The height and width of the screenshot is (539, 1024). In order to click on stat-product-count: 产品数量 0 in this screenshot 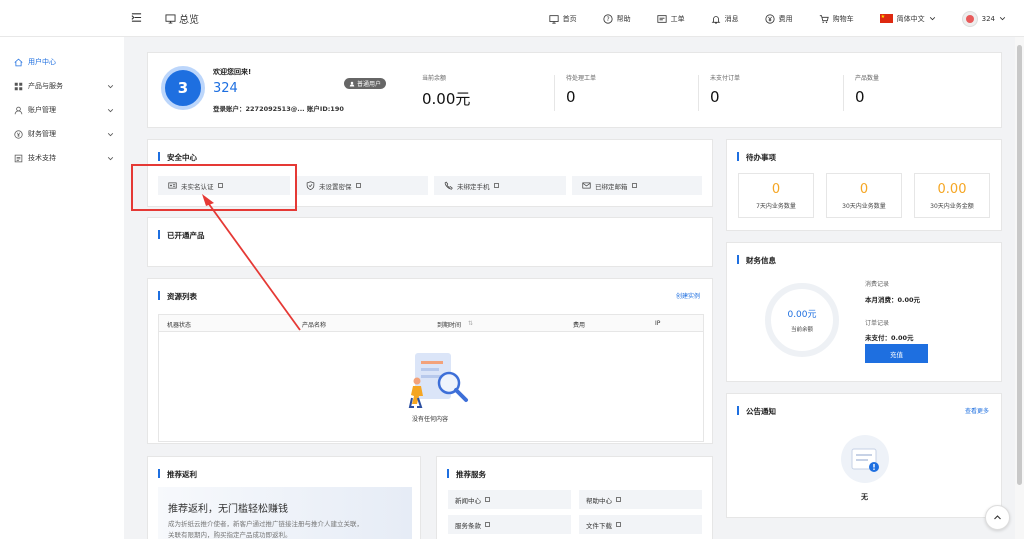, I will do `click(867, 89)`.